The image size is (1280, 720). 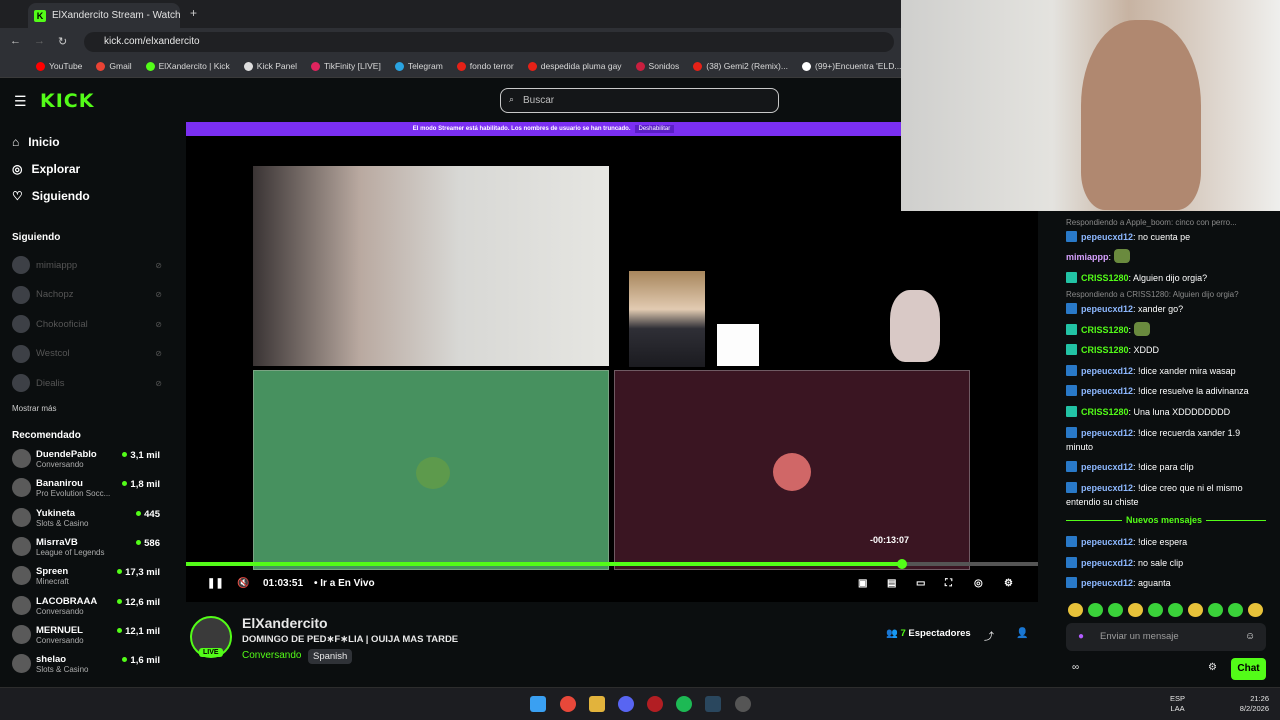 What do you see at coordinates (86, 668) in the screenshot?
I see `recommended-item: shelao Slots & Casino 1,6 mil` at bounding box center [86, 668].